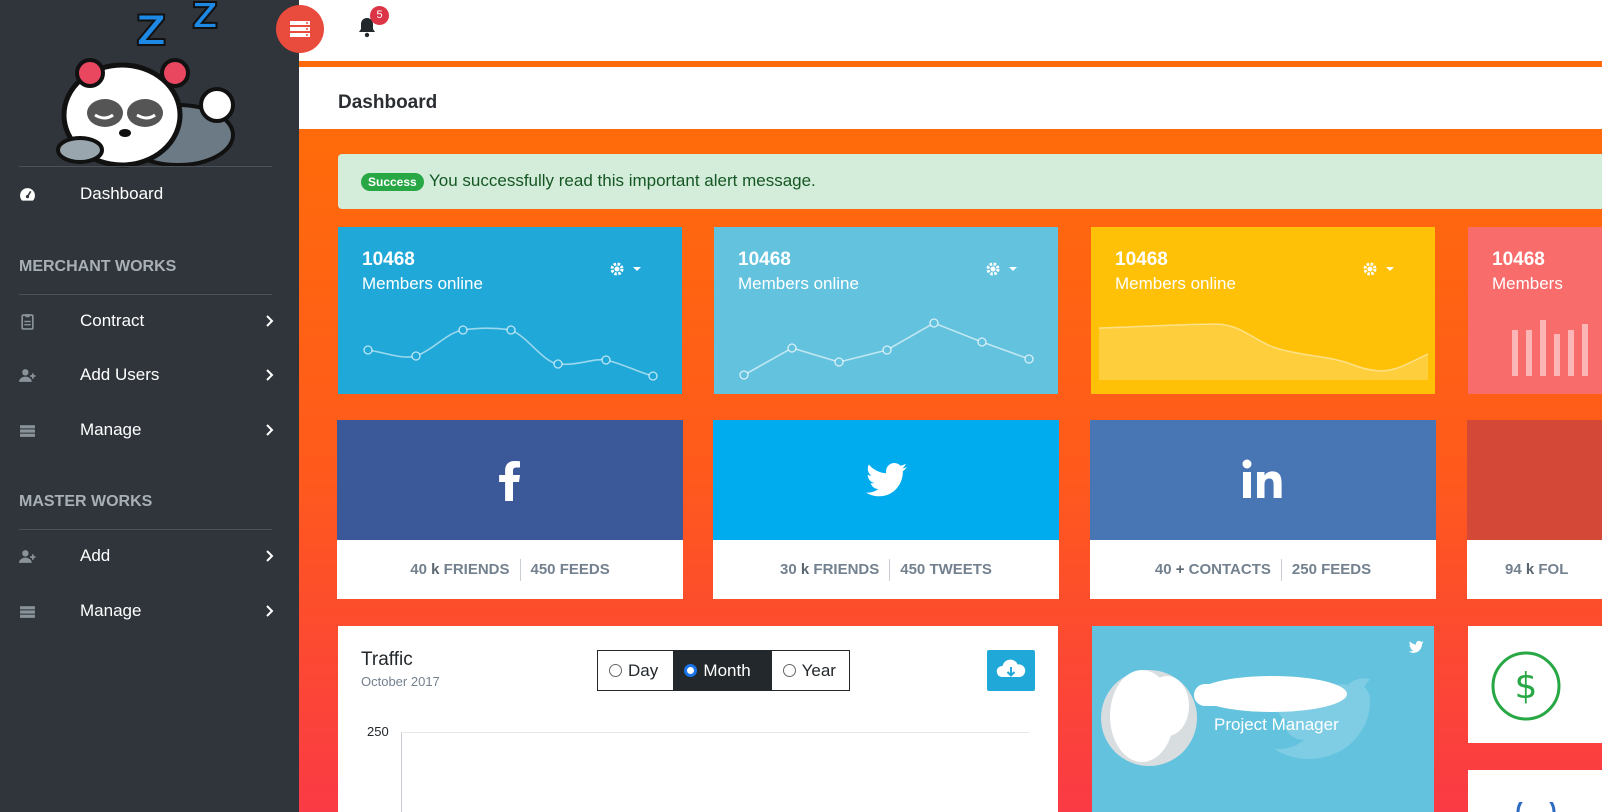  I want to click on social-stat-left: 40 k FRIENDS, so click(460, 569).